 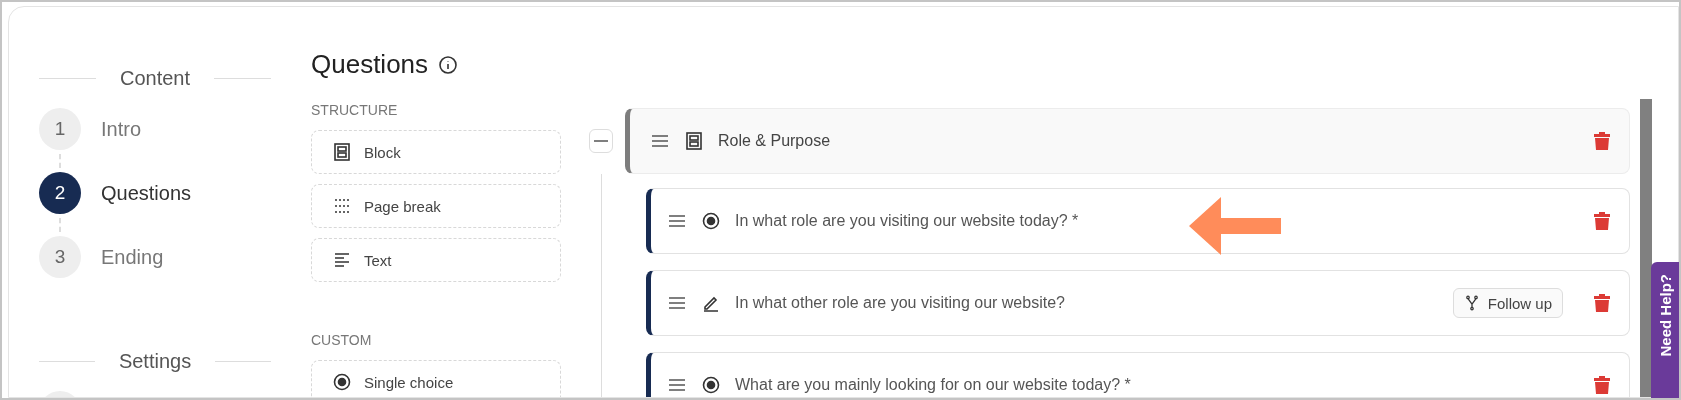 I want to click on question-card: In what other role are you visiting our website? Follow up, so click(x=1138, y=303).